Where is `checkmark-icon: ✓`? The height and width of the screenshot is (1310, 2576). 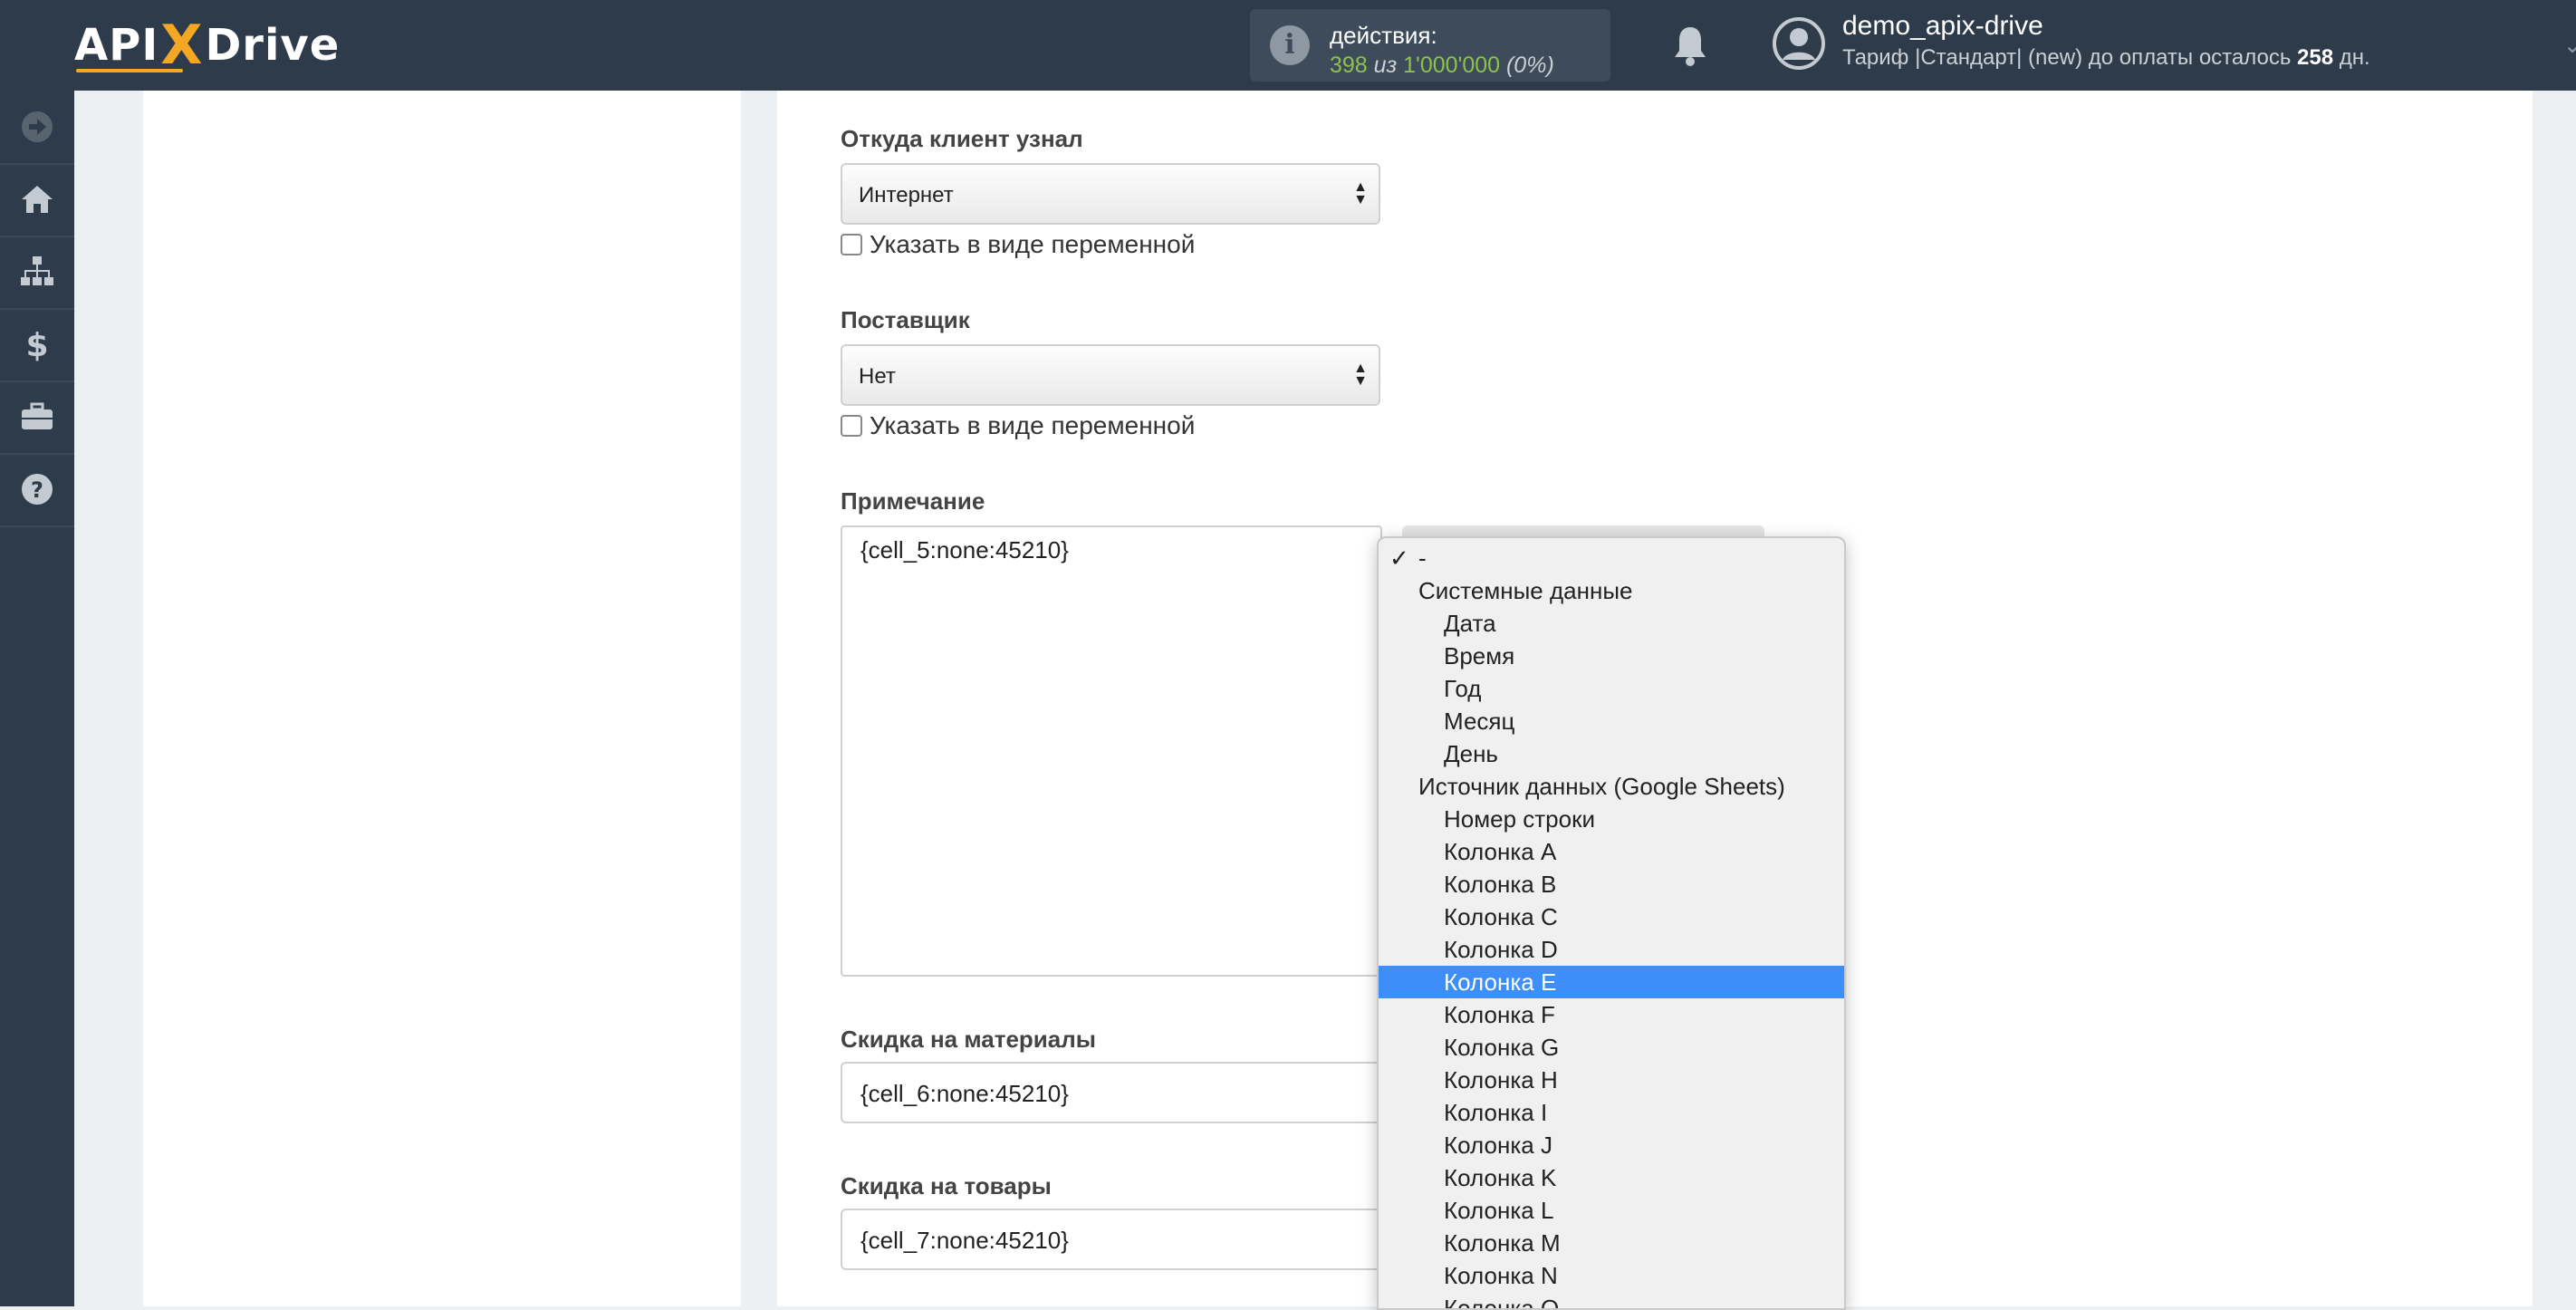 checkmark-icon: ✓ is located at coordinates (1399, 558).